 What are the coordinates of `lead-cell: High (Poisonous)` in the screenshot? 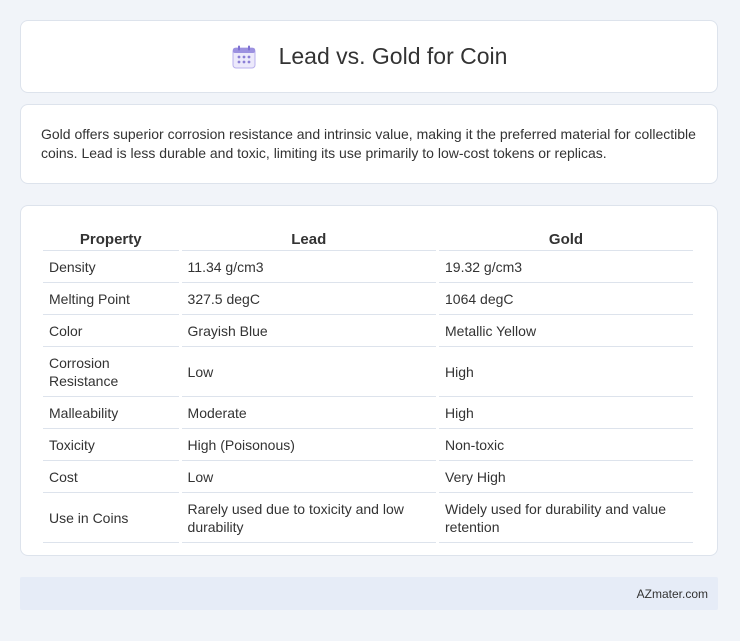 It's located at (308, 445).